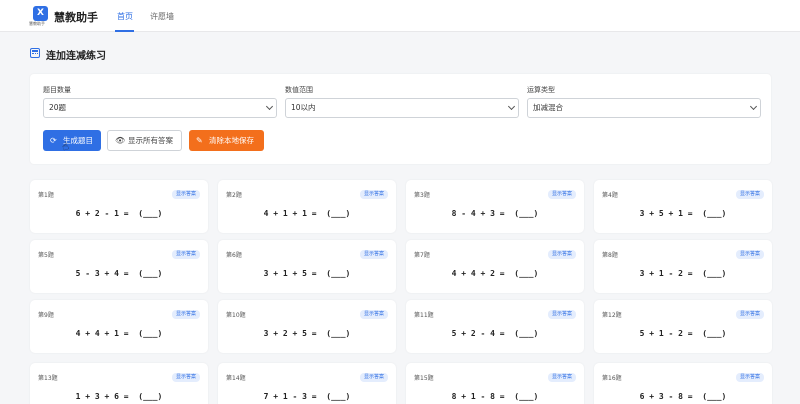  What do you see at coordinates (76, 17) in the screenshot?
I see `app-brand-title: 慧教助手` at bounding box center [76, 17].